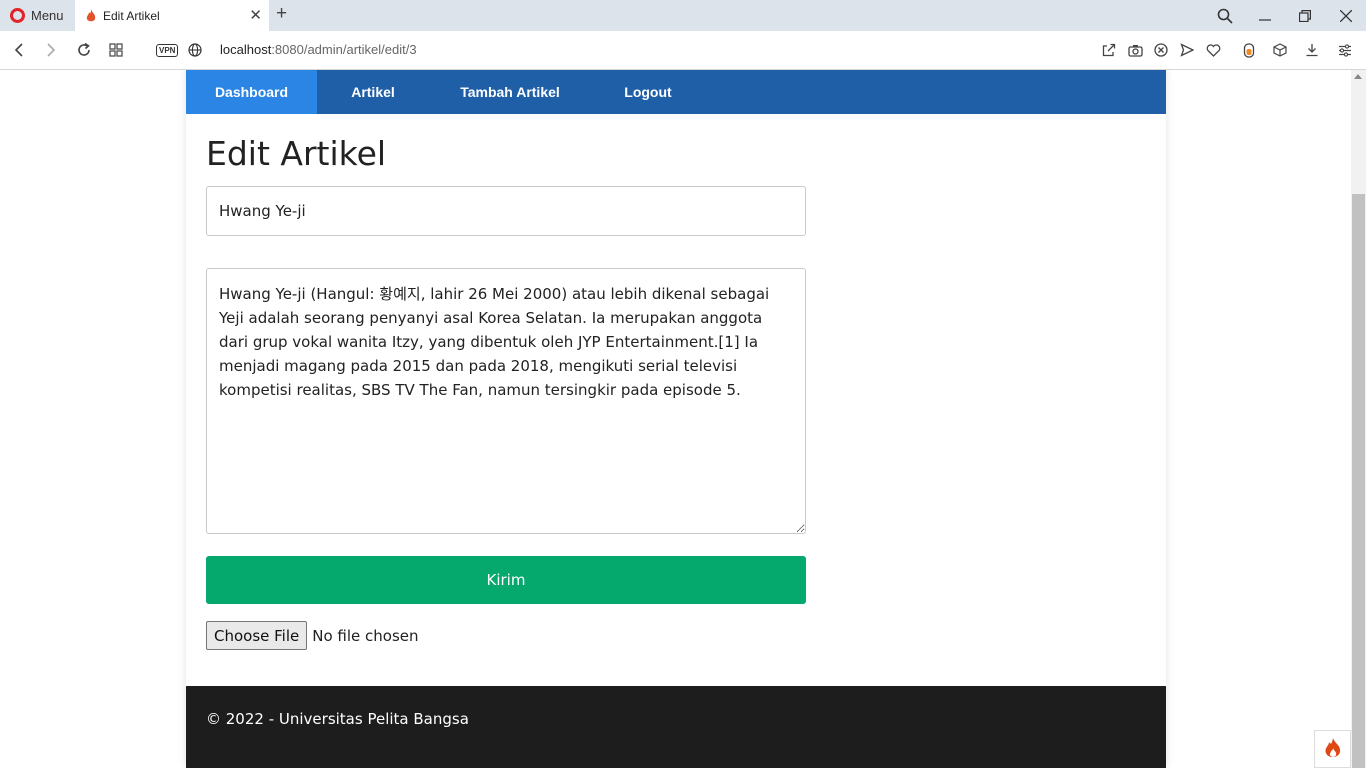  Describe the element at coordinates (1346, 15) in the screenshot. I see `close-window-icon` at that location.